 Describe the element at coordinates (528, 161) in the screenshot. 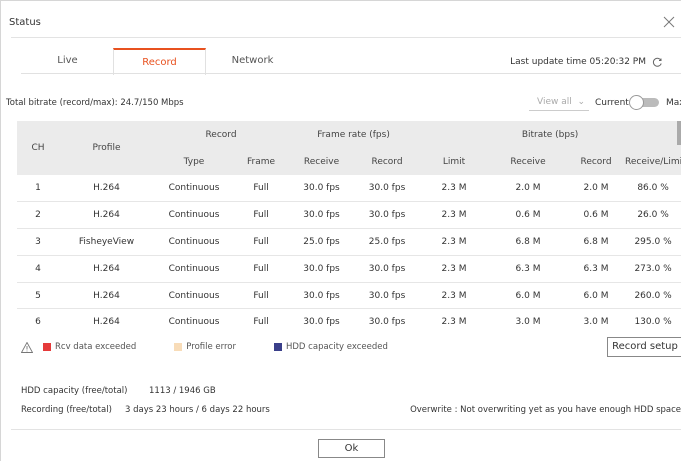

I see `col-header-bps-receive: Receive` at that location.